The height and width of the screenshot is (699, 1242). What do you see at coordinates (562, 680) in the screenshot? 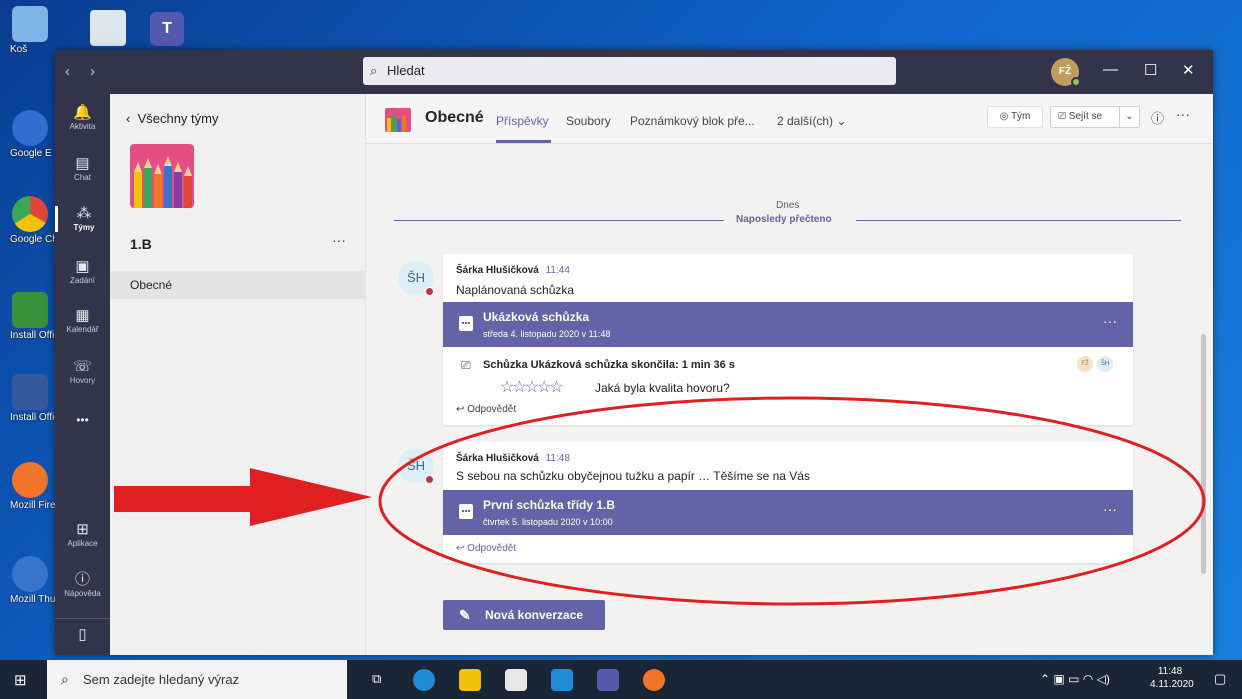
I see `mail-icon` at bounding box center [562, 680].